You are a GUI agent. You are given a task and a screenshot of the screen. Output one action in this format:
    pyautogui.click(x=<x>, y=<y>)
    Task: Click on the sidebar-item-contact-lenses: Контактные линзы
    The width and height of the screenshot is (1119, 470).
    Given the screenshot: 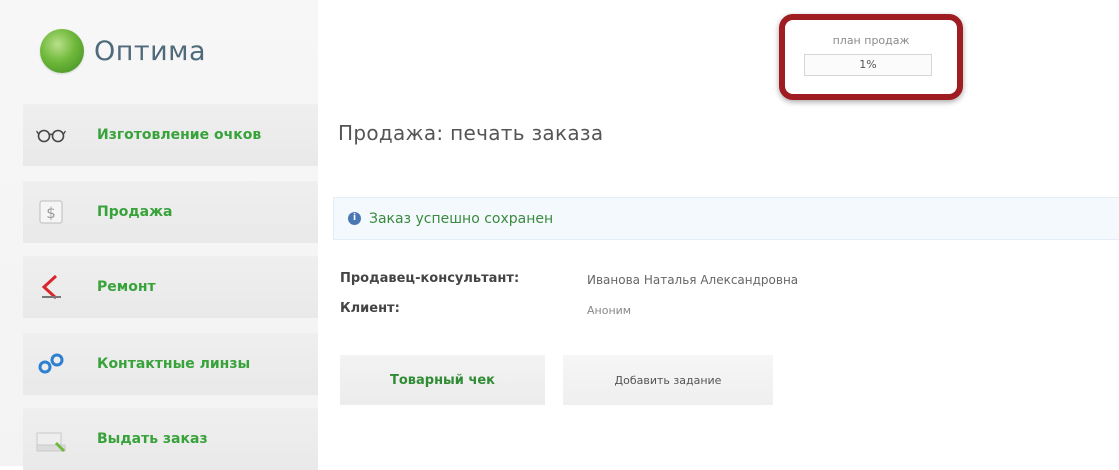 What is the action you would take?
    pyautogui.click(x=170, y=364)
    